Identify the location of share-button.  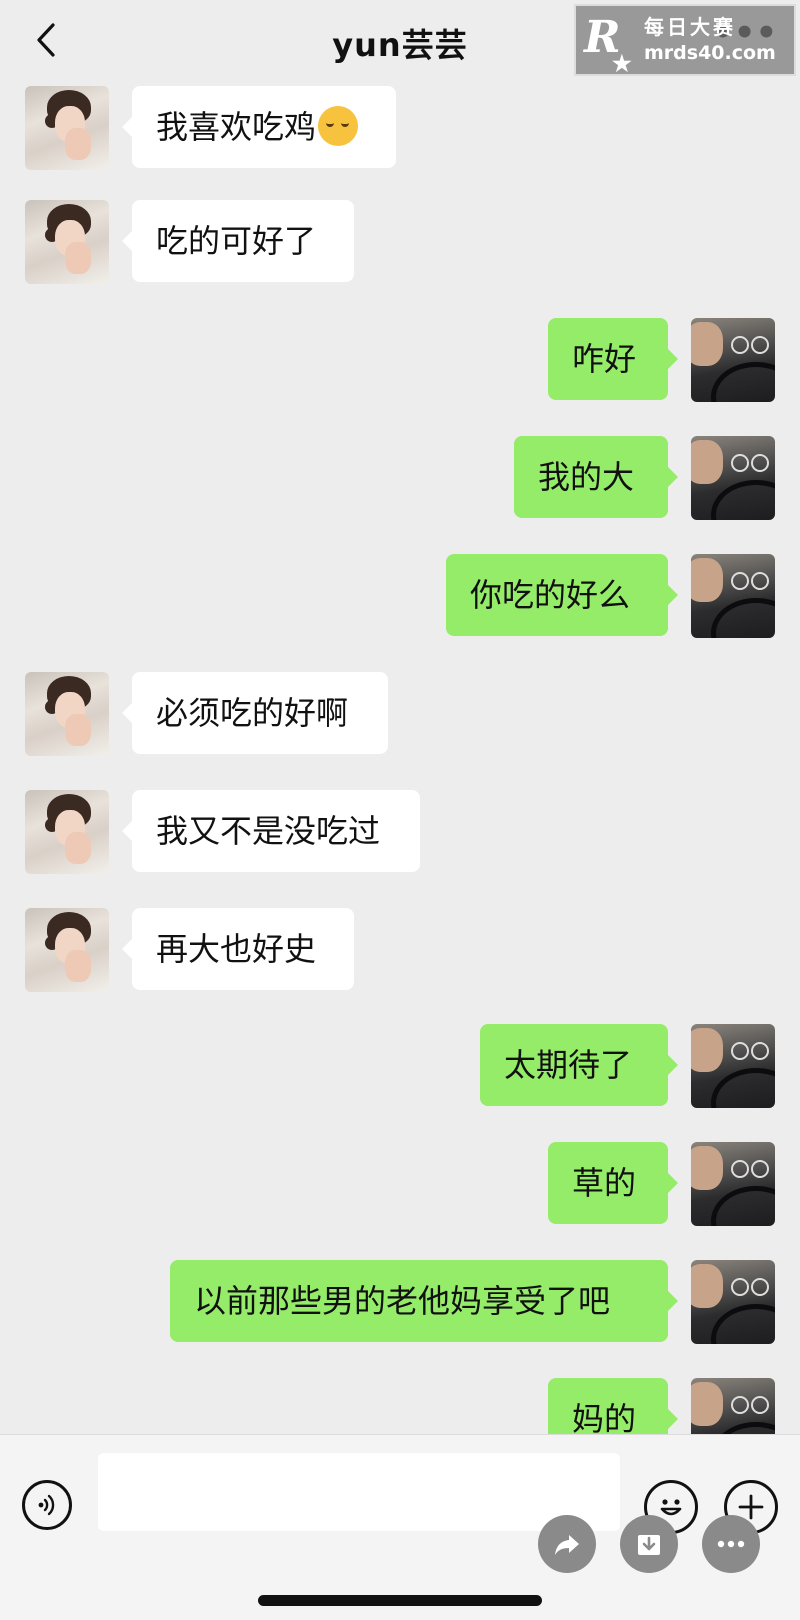
(567, 1544).